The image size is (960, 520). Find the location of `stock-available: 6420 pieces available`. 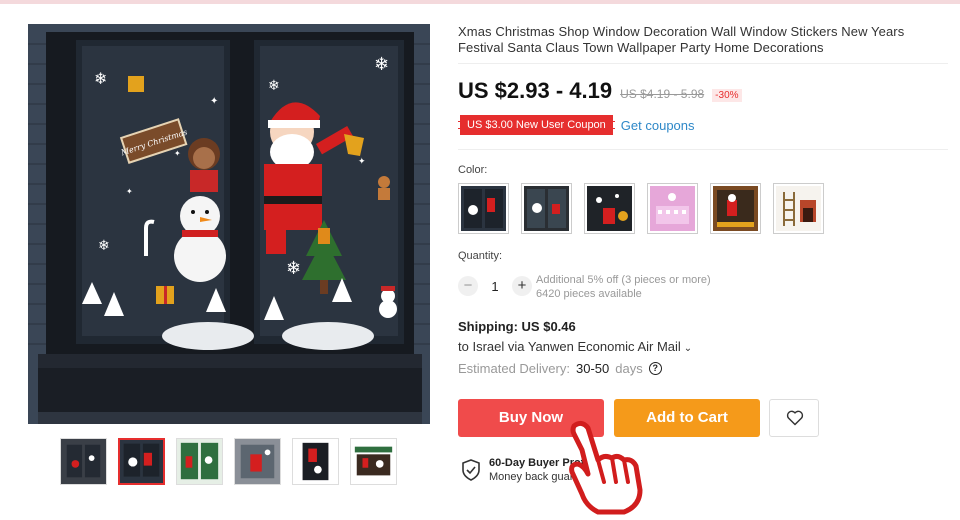

stock-available: 6420 pieces available is located at coordinates (589, 294).